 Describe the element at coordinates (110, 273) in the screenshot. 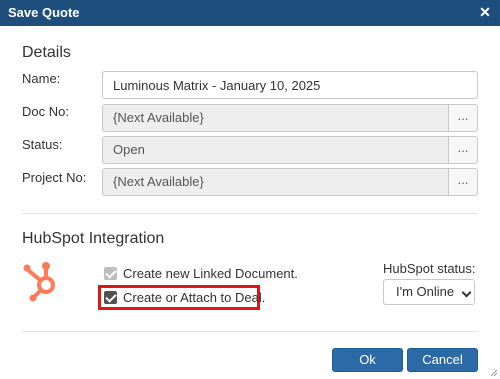

I see `create-linked-document-checkbox` at that location.